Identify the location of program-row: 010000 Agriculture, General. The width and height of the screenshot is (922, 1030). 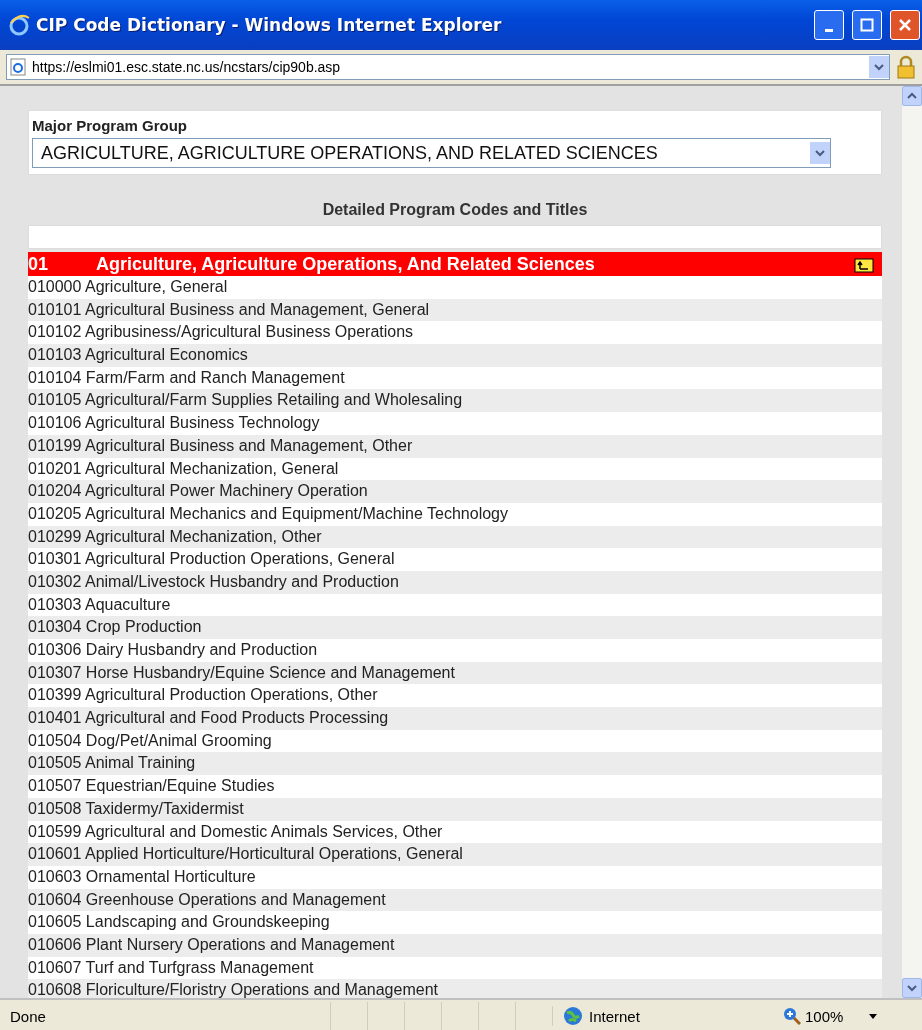
(455, 287).